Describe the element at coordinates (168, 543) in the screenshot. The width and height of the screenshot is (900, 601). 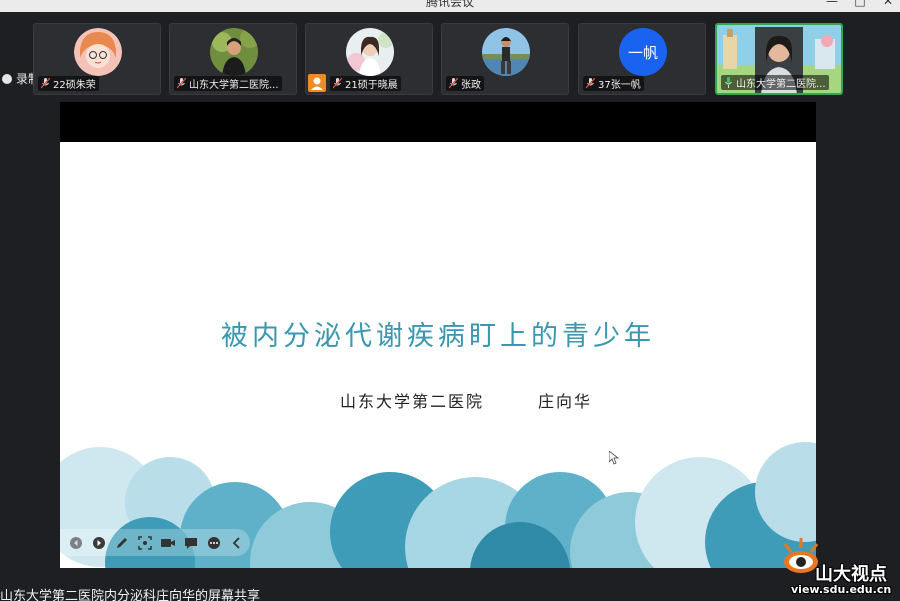
I see `video-icon` at that location.